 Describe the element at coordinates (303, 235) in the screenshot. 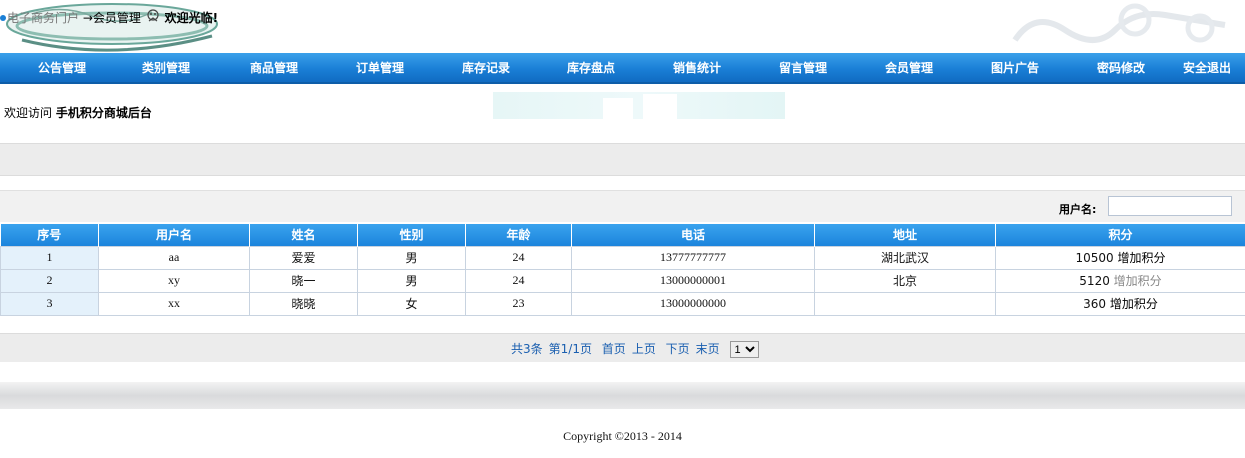

I see `col-name: 姓名` at that location.